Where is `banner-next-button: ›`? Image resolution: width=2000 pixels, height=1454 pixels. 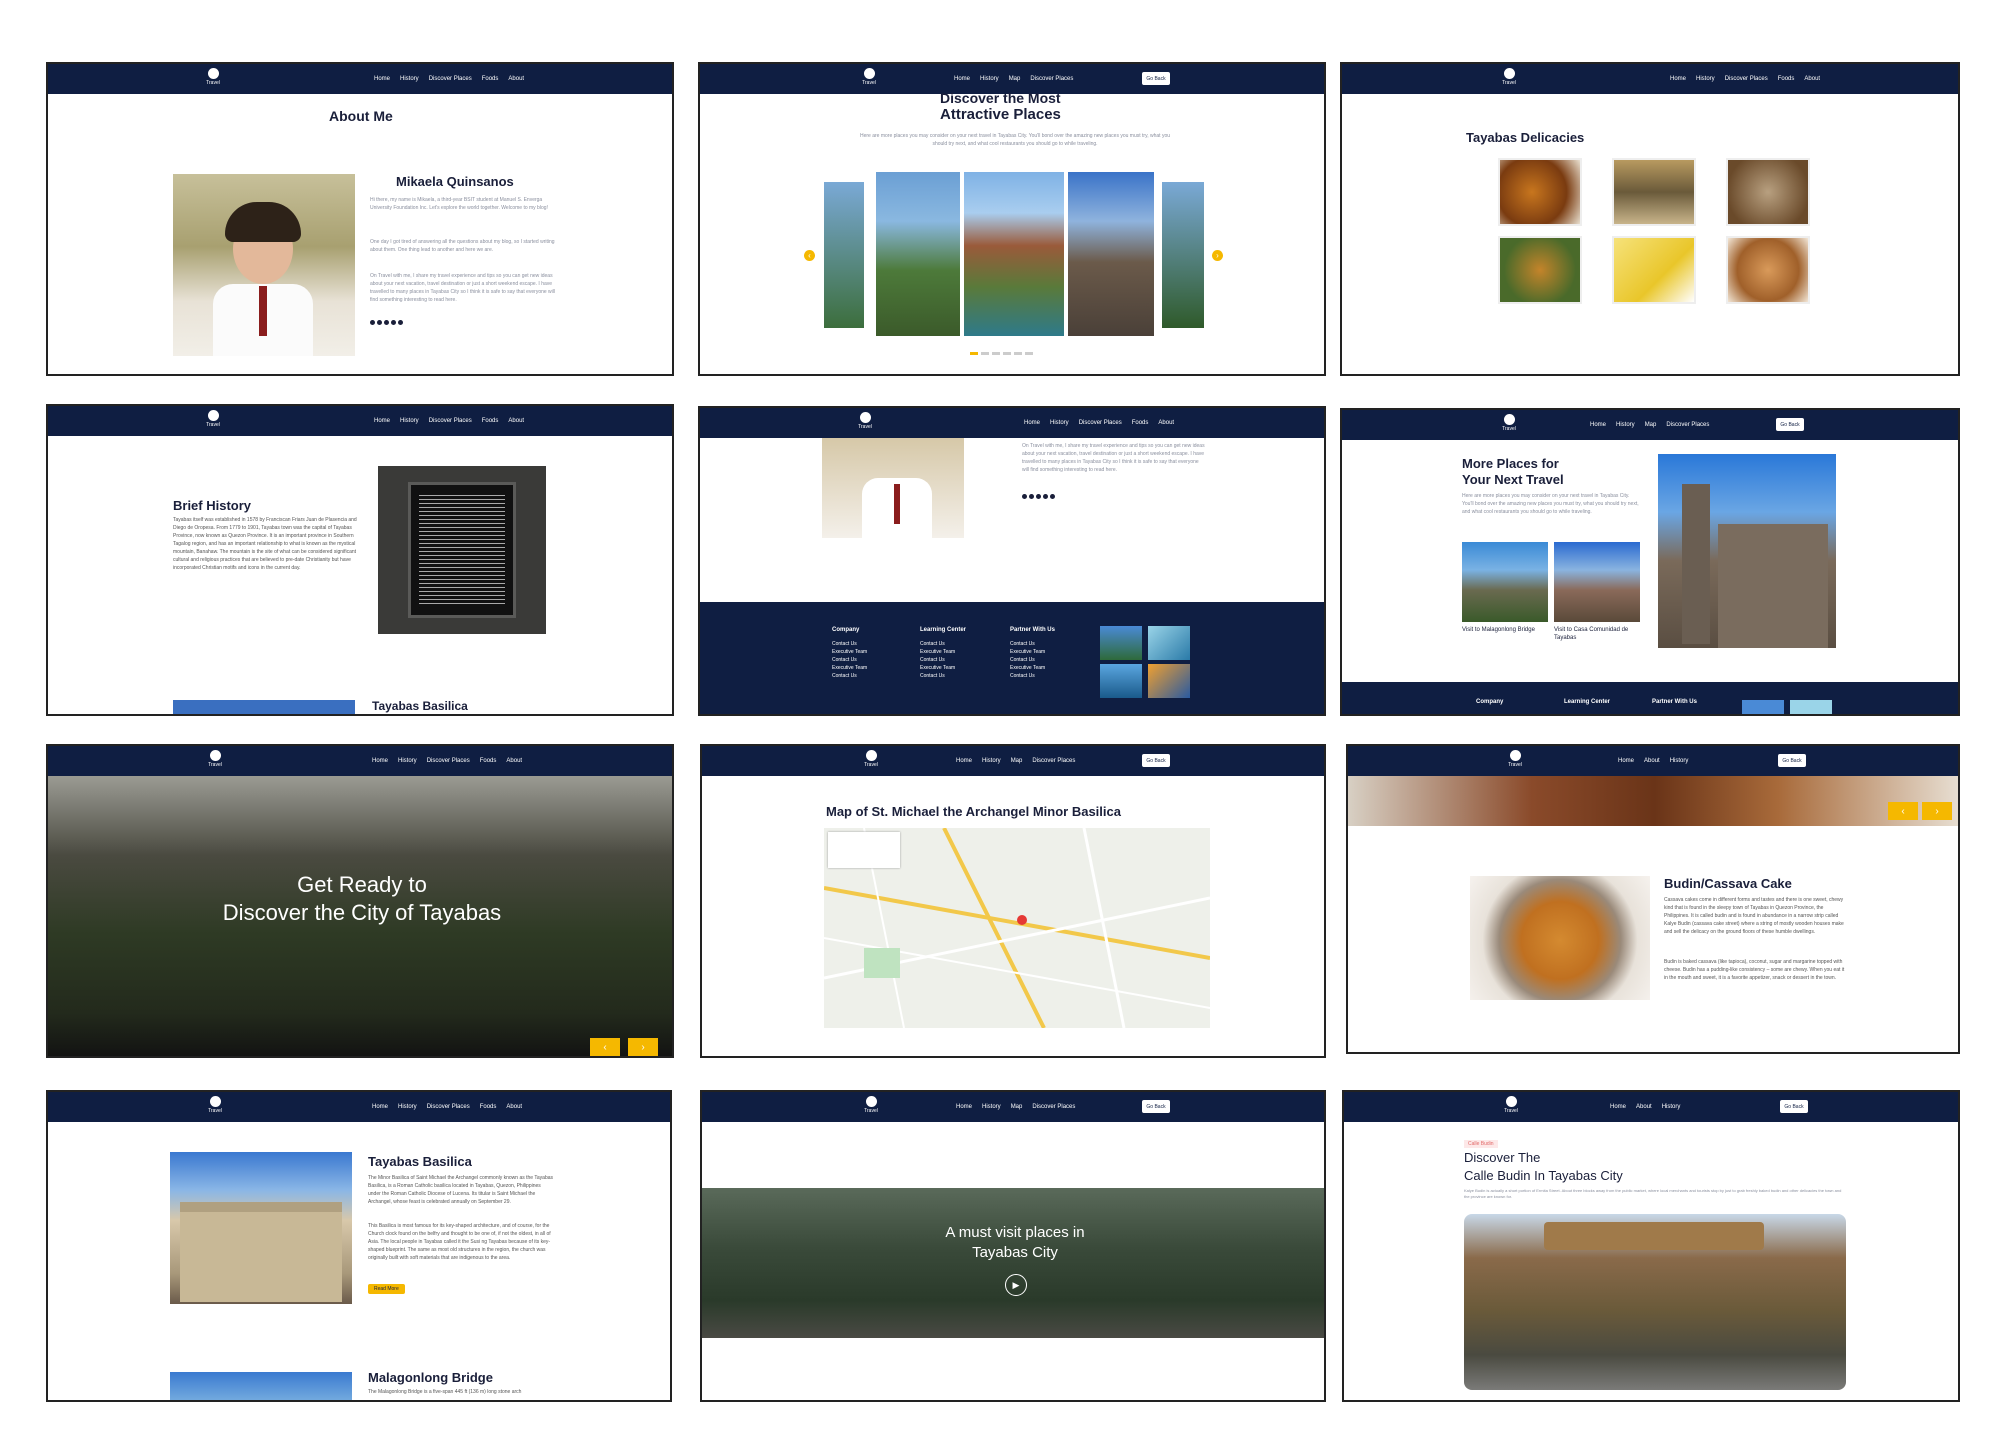
banner-next-button: › is located at coordinates (1937, 811).